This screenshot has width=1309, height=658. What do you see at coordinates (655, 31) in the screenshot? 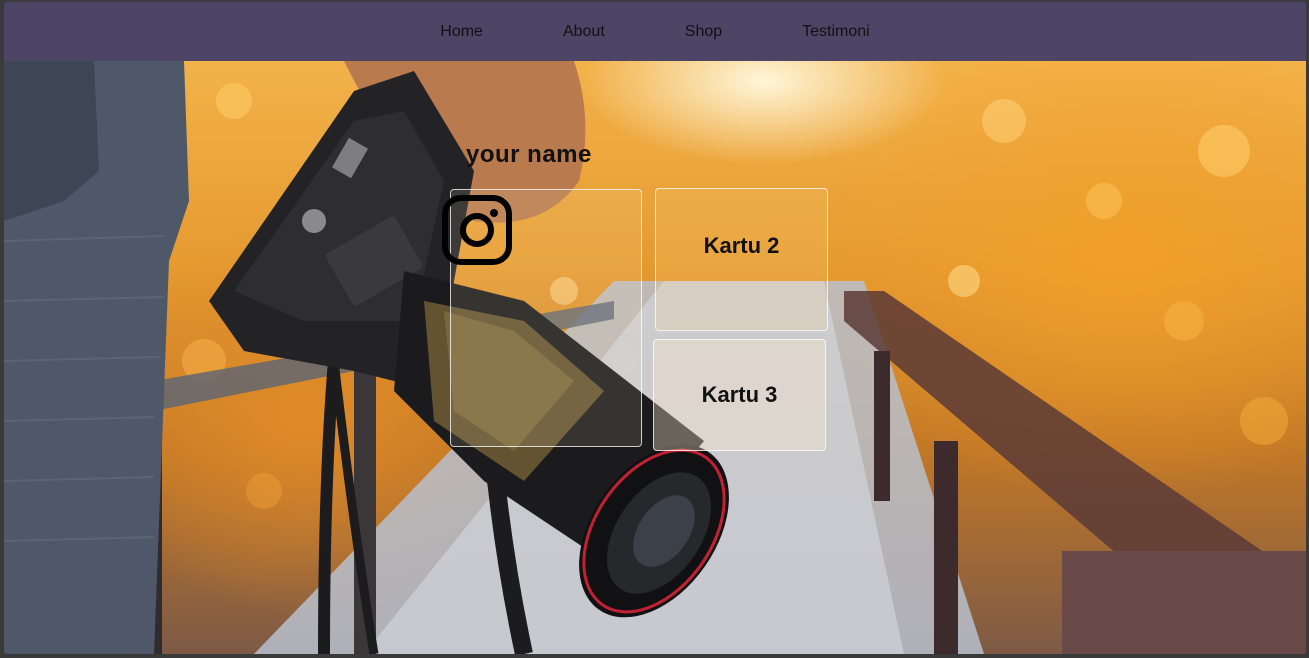
I see `navbar: Home About Shop Testimoni` at bounding box center [655, 31].